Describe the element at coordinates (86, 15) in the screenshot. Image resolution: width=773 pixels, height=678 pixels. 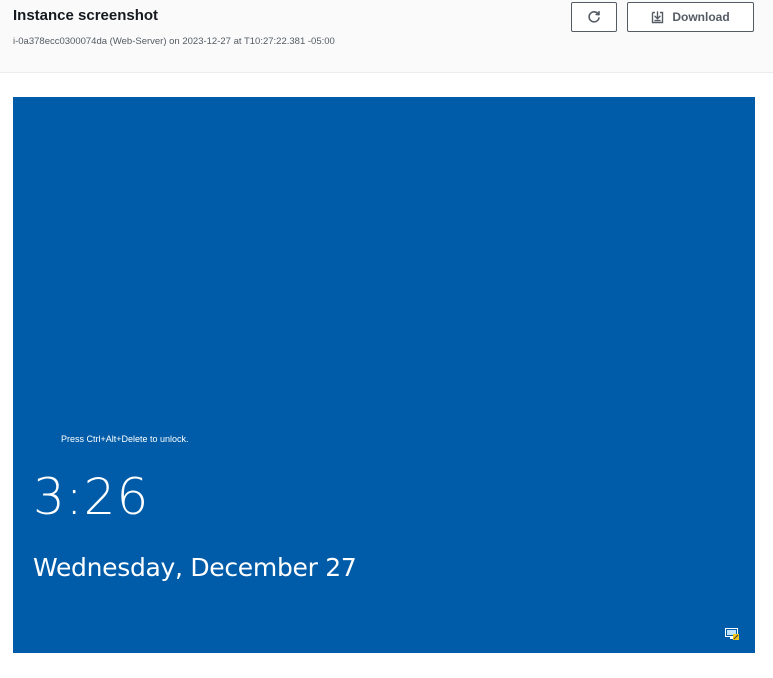
I see `page-title: Instance screenshot` at that location.